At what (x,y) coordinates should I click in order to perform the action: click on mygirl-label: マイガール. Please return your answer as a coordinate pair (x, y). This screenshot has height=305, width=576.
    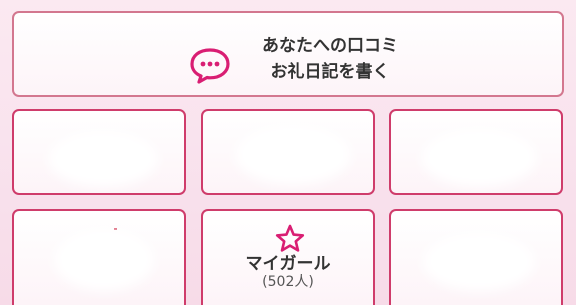
    Looking at the image, I should click on (288, 264).